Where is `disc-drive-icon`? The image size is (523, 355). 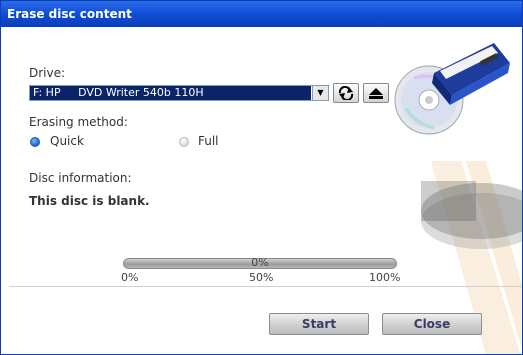 disc-drive-icon is located at coordinates (452, 89).